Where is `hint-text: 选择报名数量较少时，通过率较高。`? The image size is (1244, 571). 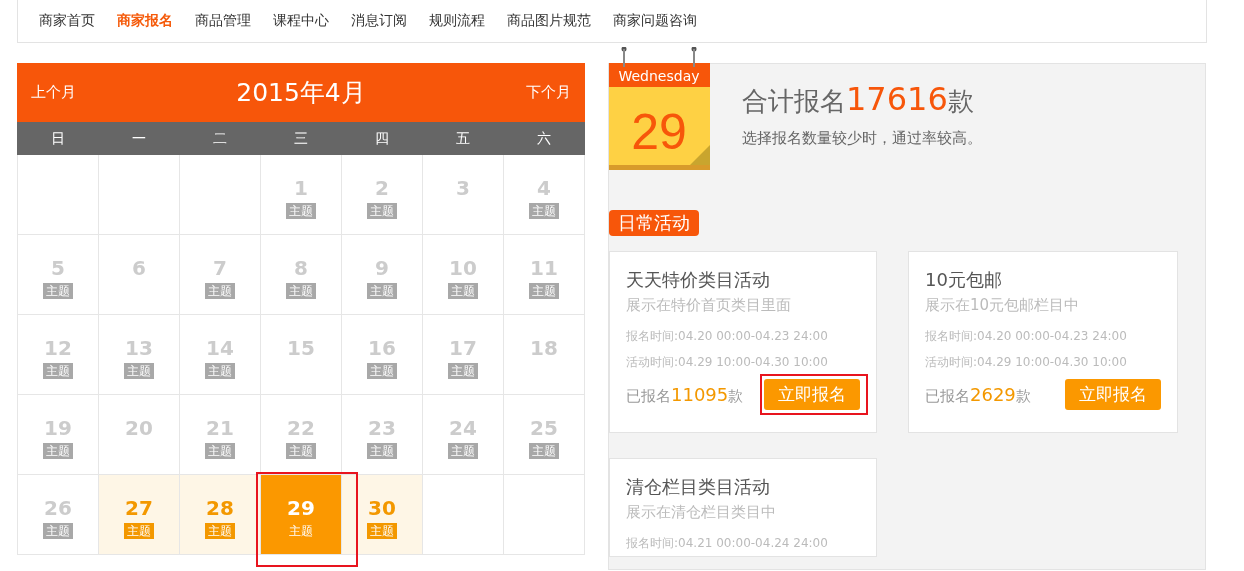 hint-text: 选择报名数量较少时，通过率较高。 is located at coordinates (862, 138).